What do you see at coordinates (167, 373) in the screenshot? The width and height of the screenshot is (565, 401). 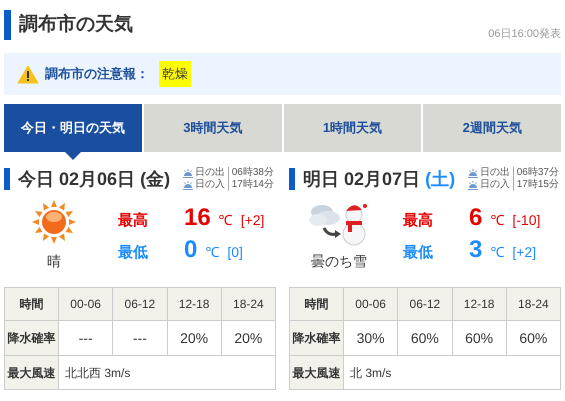 I see `table-cell: 北北西 3m/s` at bounding box center [167, 373].